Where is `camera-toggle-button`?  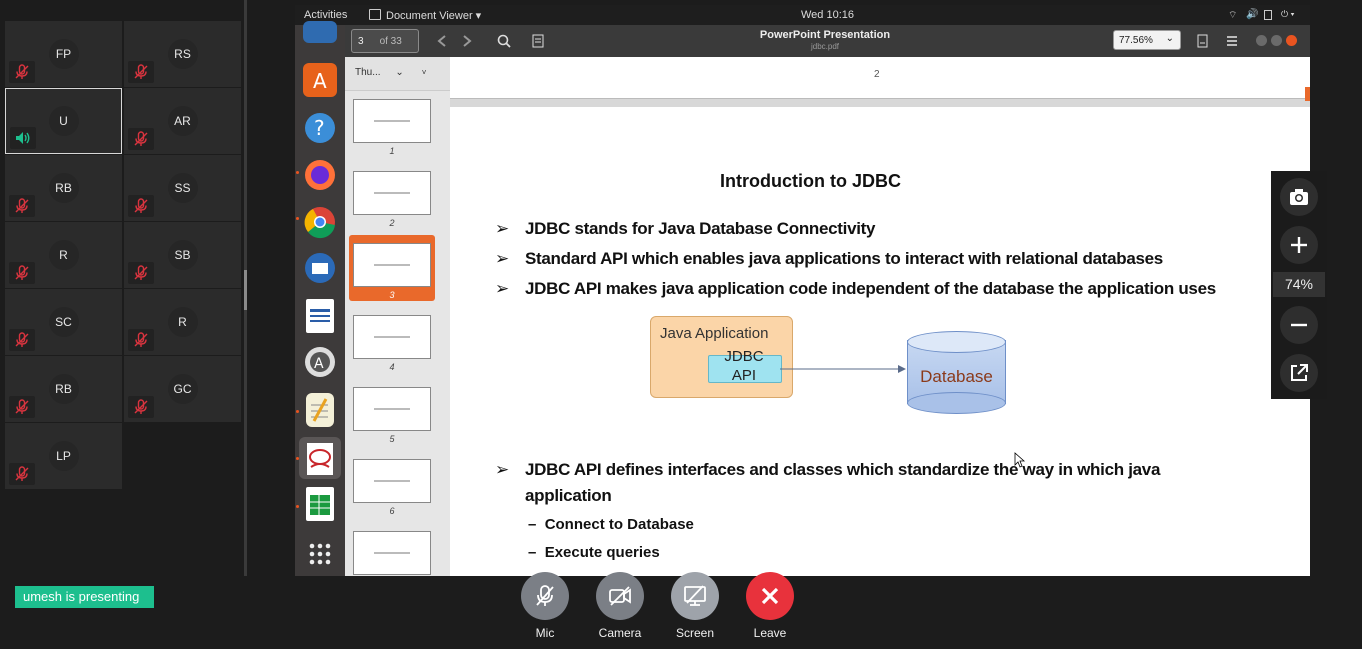 camera-toggle-button is located at coordinates (620, 596).